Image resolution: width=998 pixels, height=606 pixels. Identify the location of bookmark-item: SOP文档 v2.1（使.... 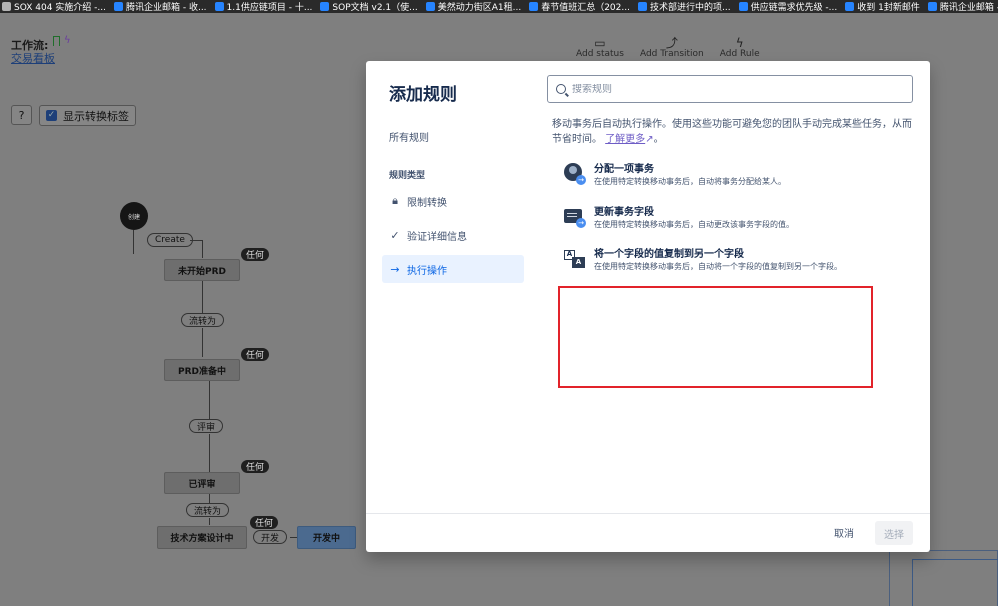
(370, 6).